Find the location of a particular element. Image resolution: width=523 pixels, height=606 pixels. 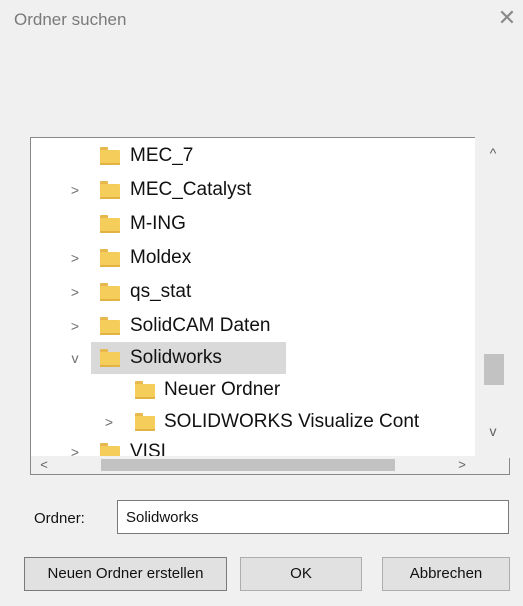

vertical-scroll-thumb is located at coordinates (494, 369).